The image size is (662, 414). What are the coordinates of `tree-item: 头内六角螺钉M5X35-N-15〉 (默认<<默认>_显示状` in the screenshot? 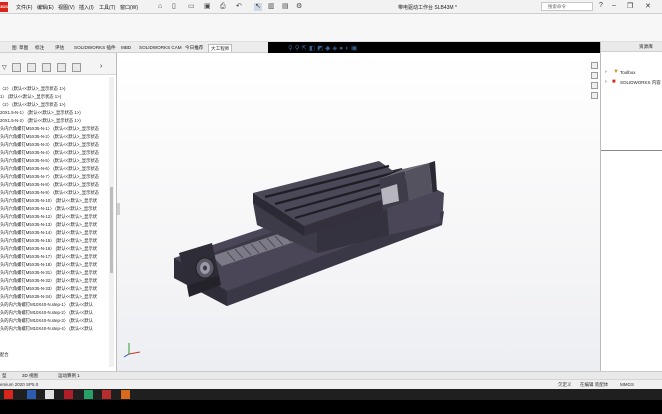 It's located at (56, 241).